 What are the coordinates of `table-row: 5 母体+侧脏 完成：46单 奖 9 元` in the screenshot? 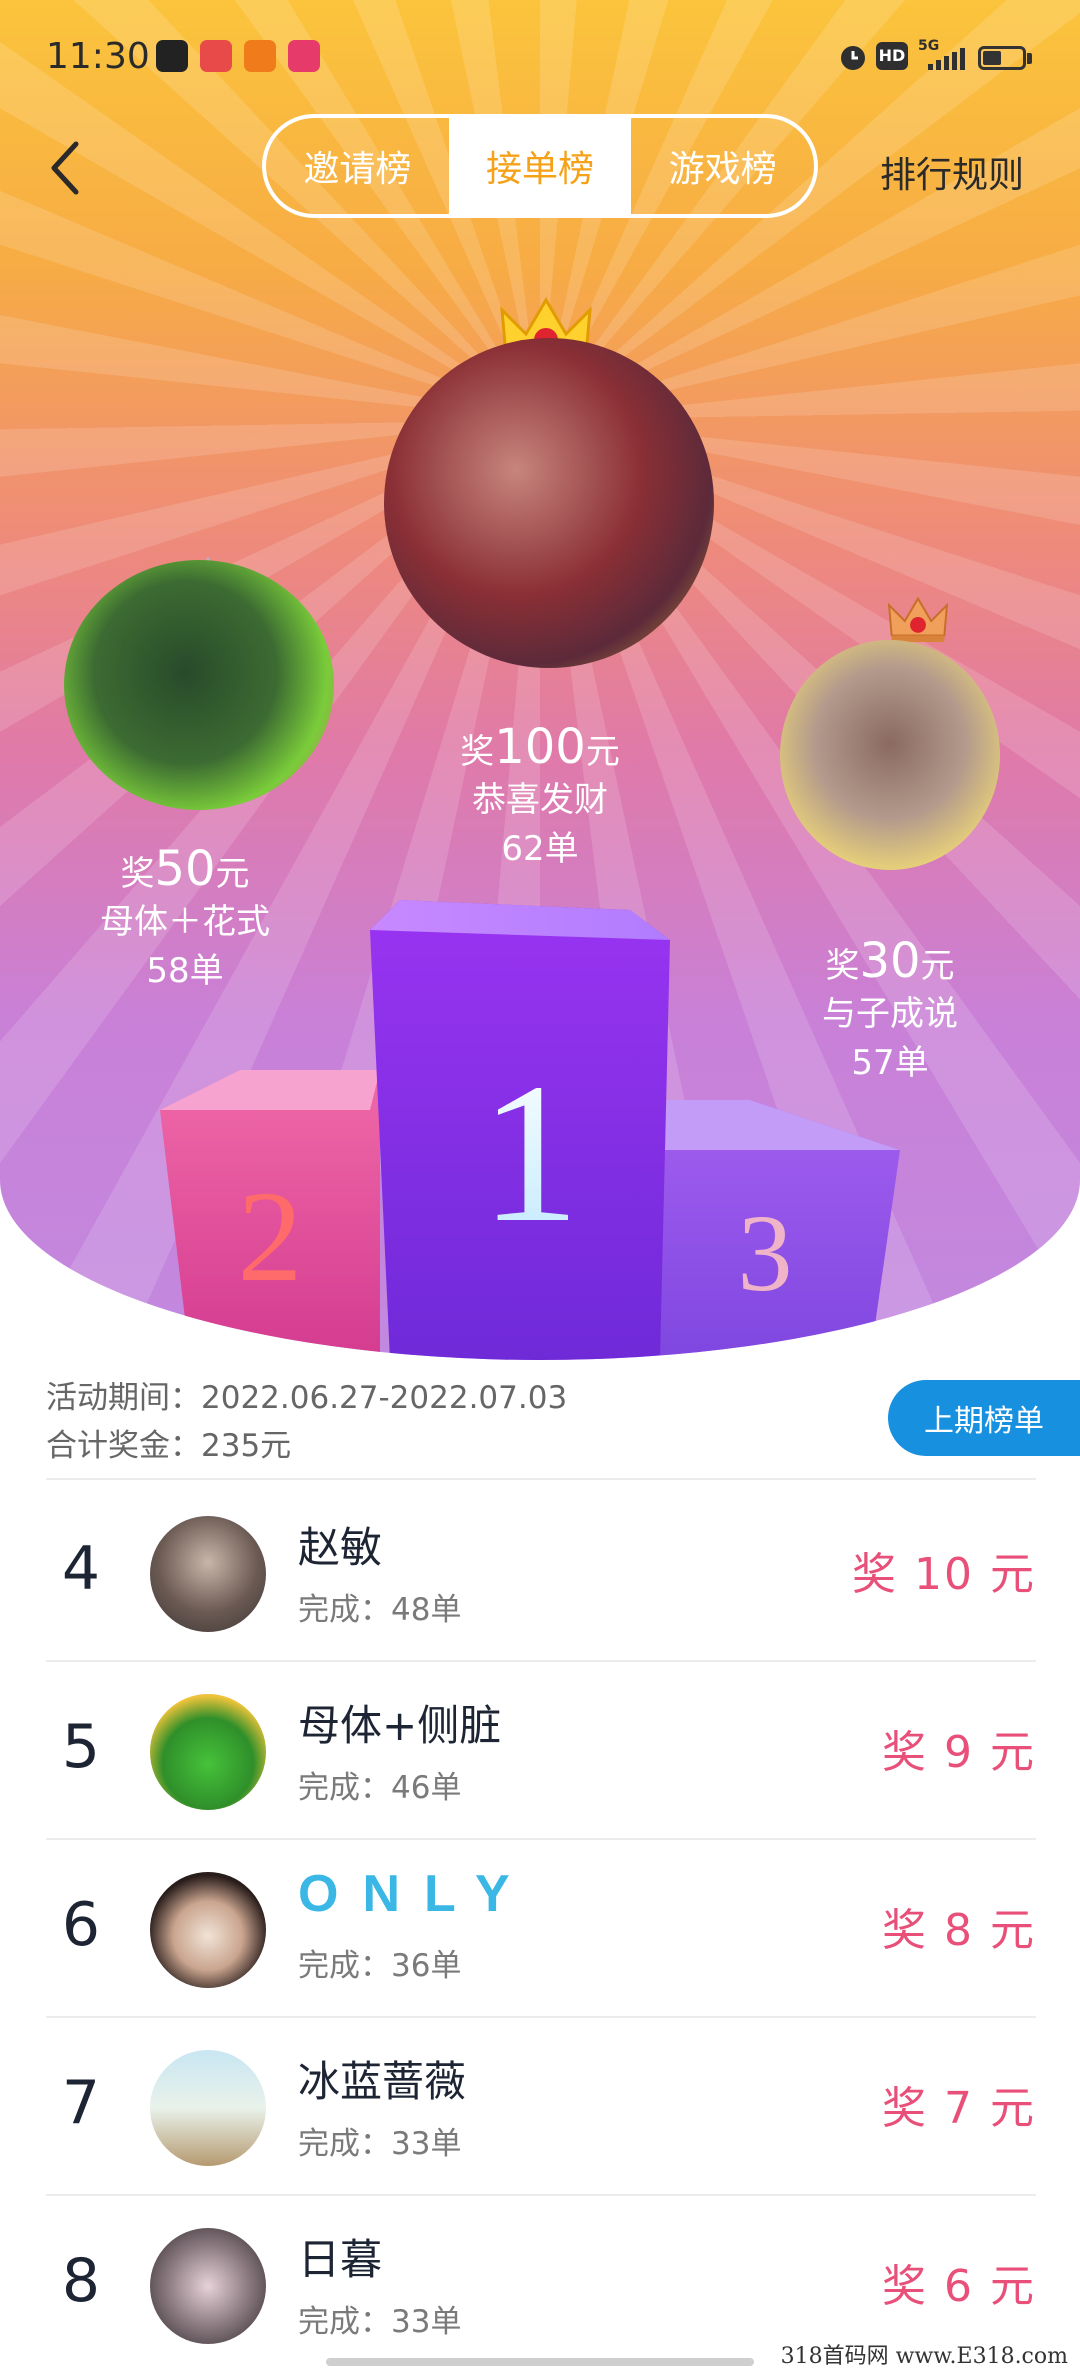 It's located at (541, 1751).